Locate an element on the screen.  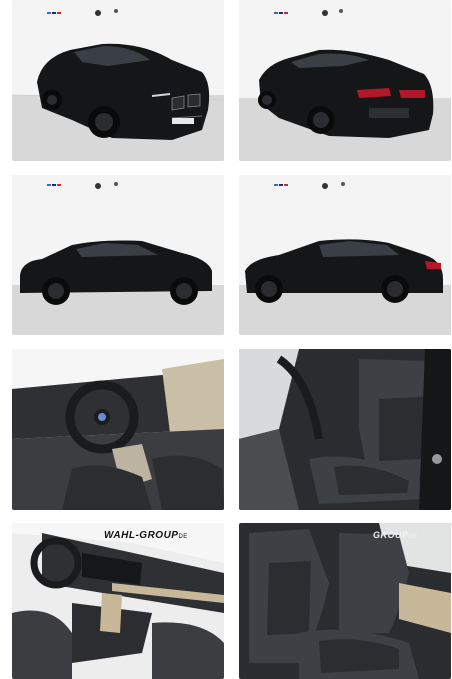
dealer-watermark: GROUPDE is located at coordinates (395, 535).